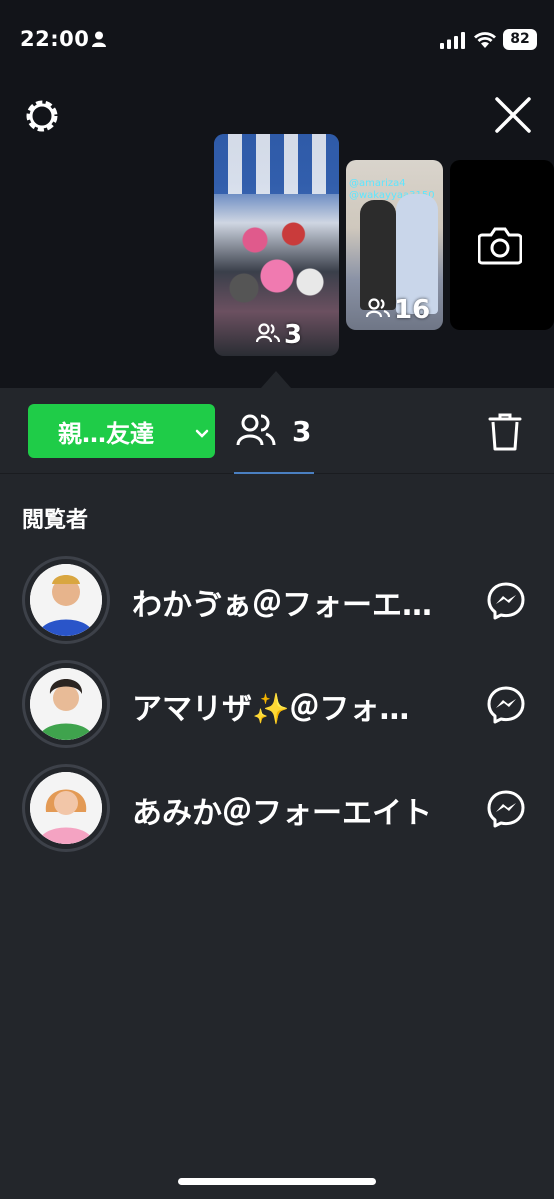 This screenshot has width=554, height=1199. I want to click on audience-selector-button: 親…友達, so click(121, 431).